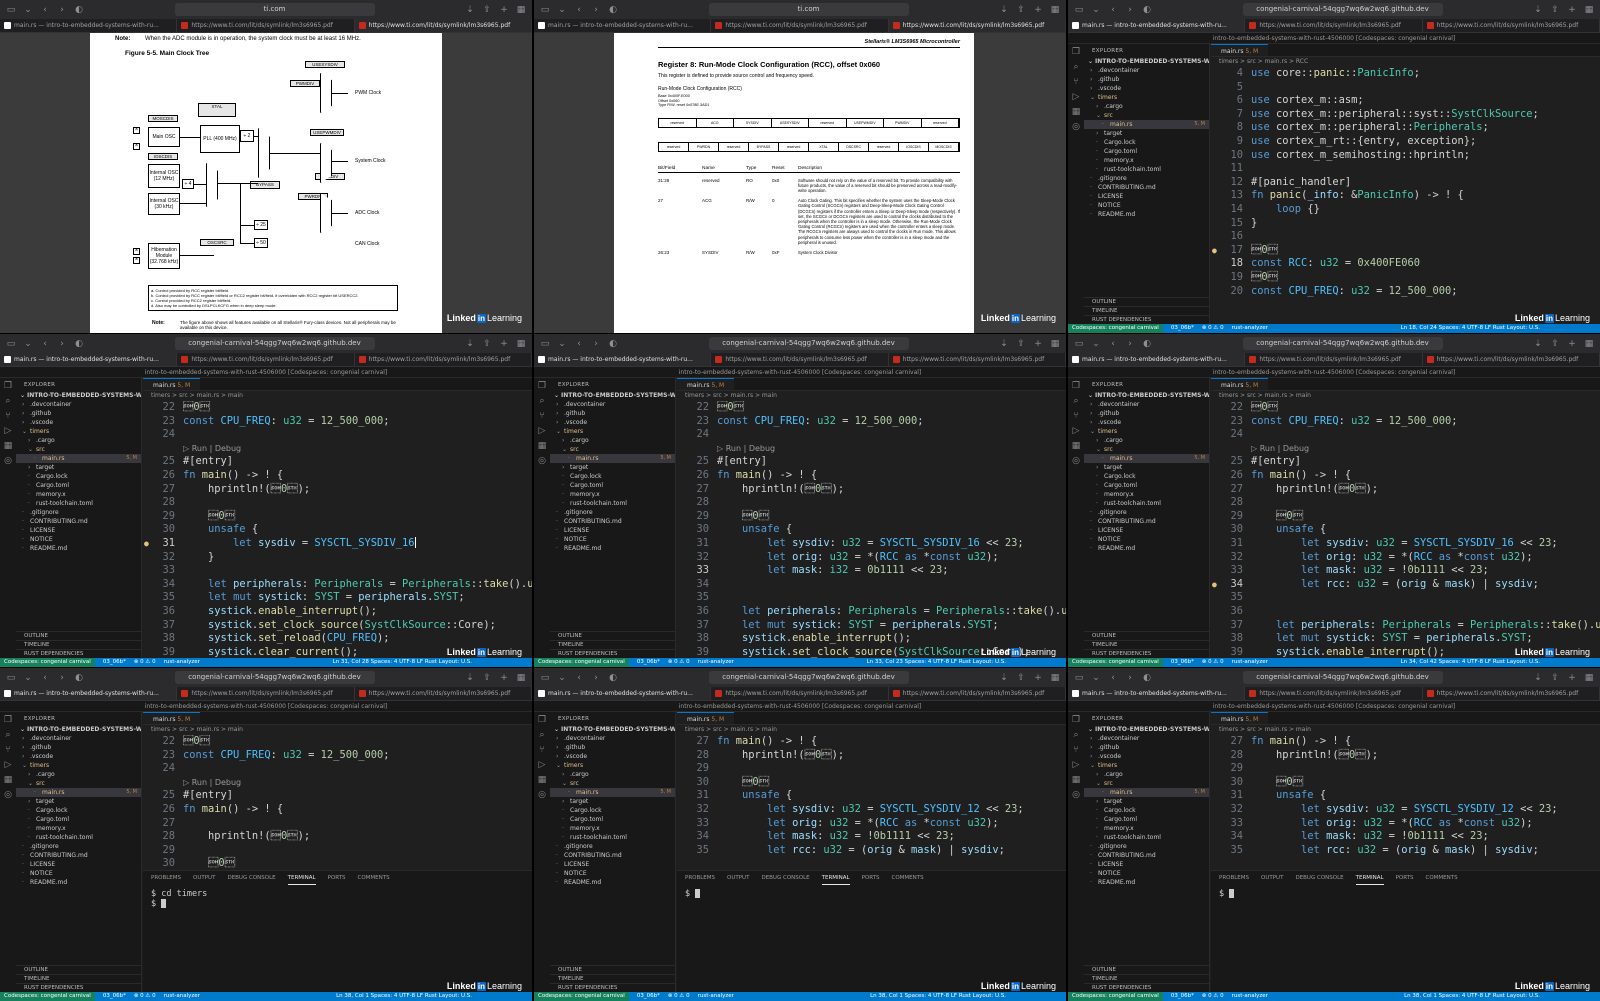 This screenshot has height=1001, width=1600. What do you see at coordinates (1146, 494) in the screenshot?
I see `explorer-item: · memory.x` at bounding box center [1146, 494].